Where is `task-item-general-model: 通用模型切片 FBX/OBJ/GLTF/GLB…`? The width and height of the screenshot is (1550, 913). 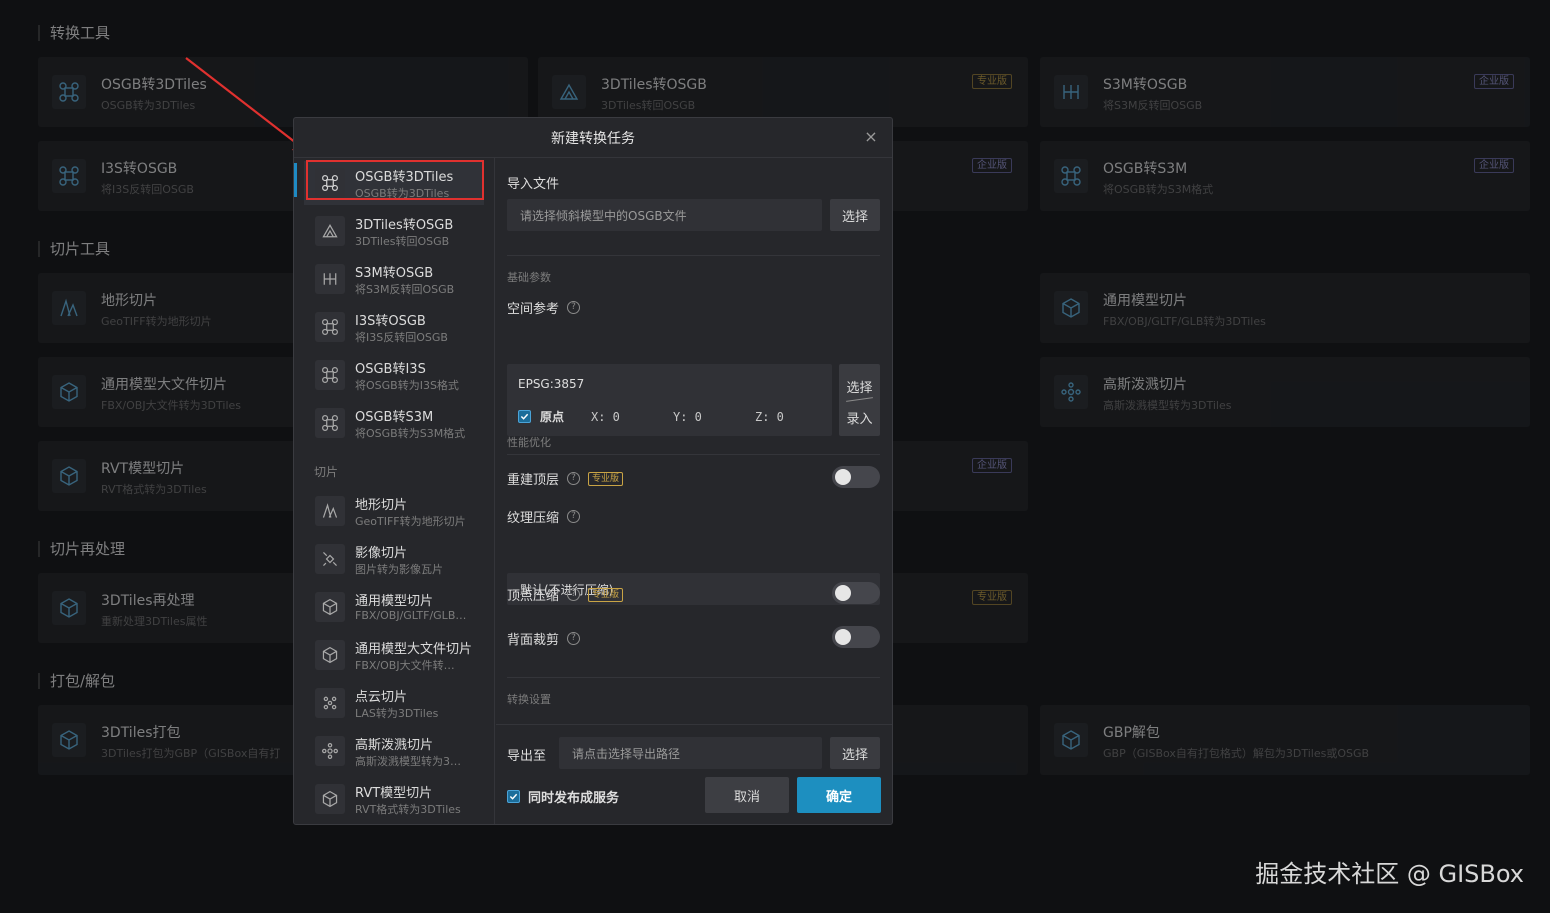
task-item-general-model: 通用模型切片 FBX/OBJ/GLTF/GLB… is located at coordinates (394, 607).